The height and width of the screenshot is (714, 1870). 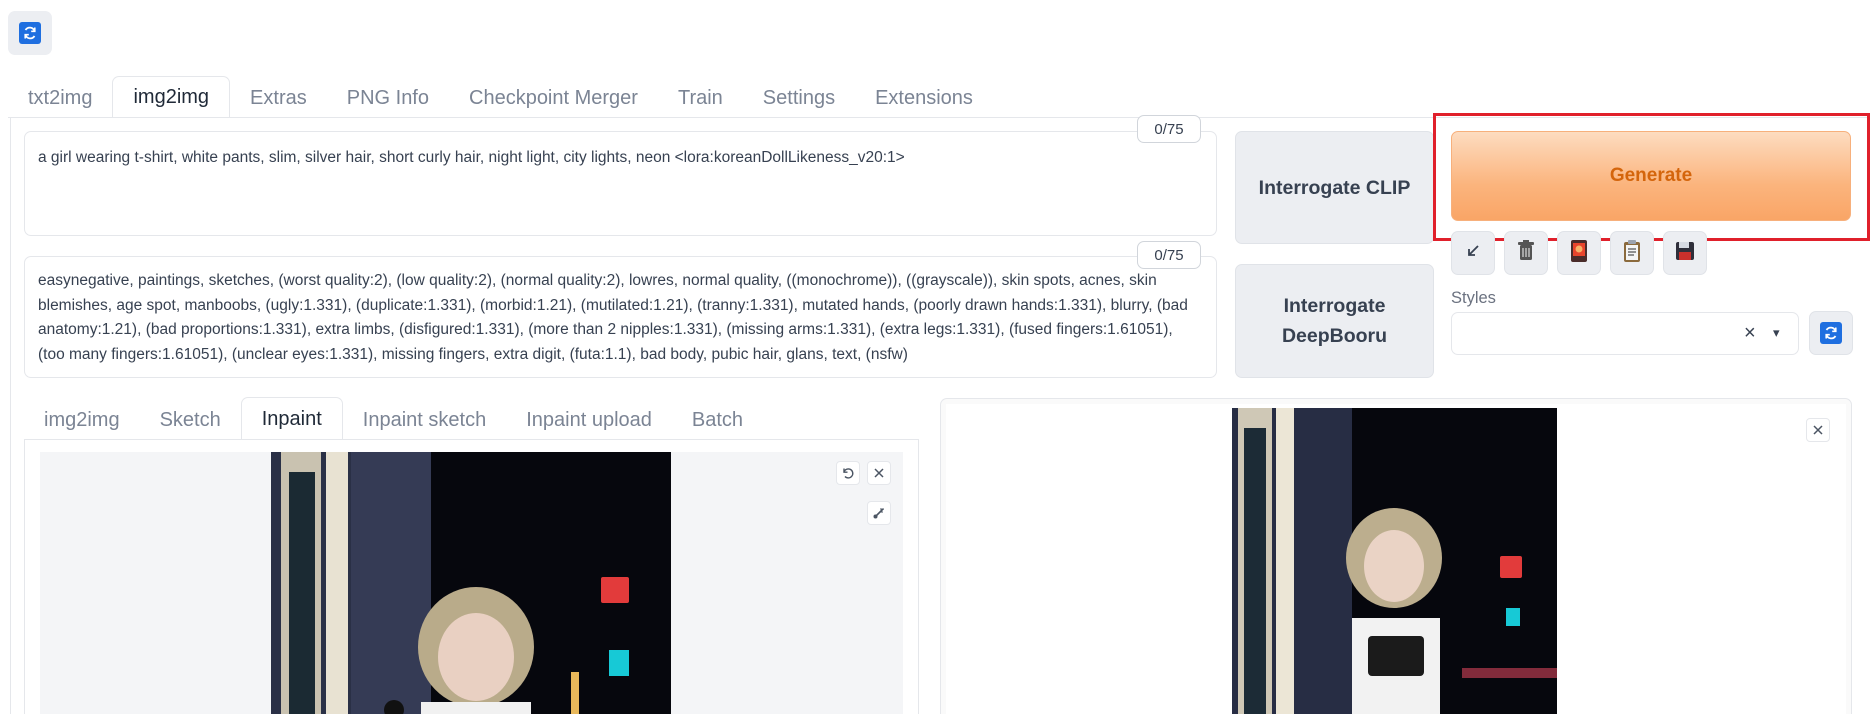 What do you see at coordinates (190, 420) in the screenshot?
I see `tab-sketch: Sketch` at bounding box center [190, 420].